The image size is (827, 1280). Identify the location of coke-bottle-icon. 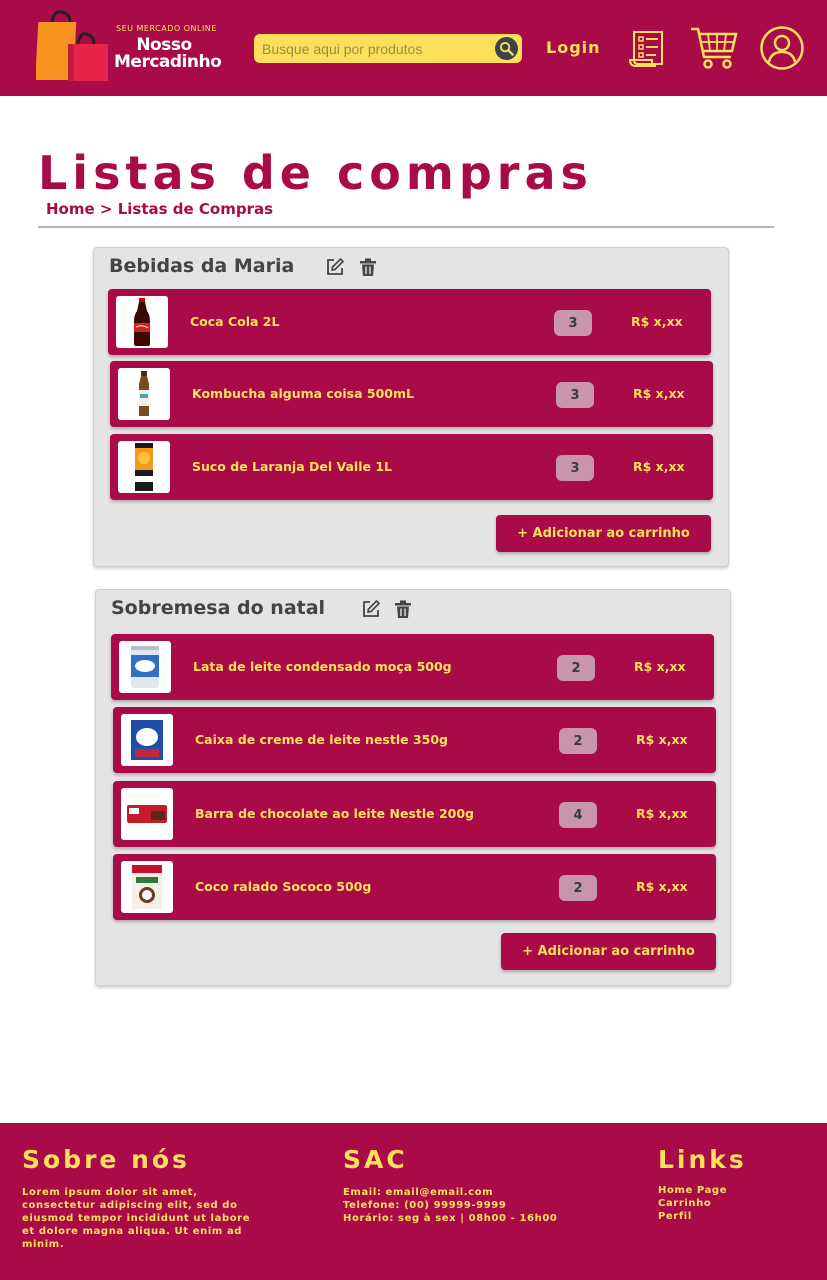
(142, 322).